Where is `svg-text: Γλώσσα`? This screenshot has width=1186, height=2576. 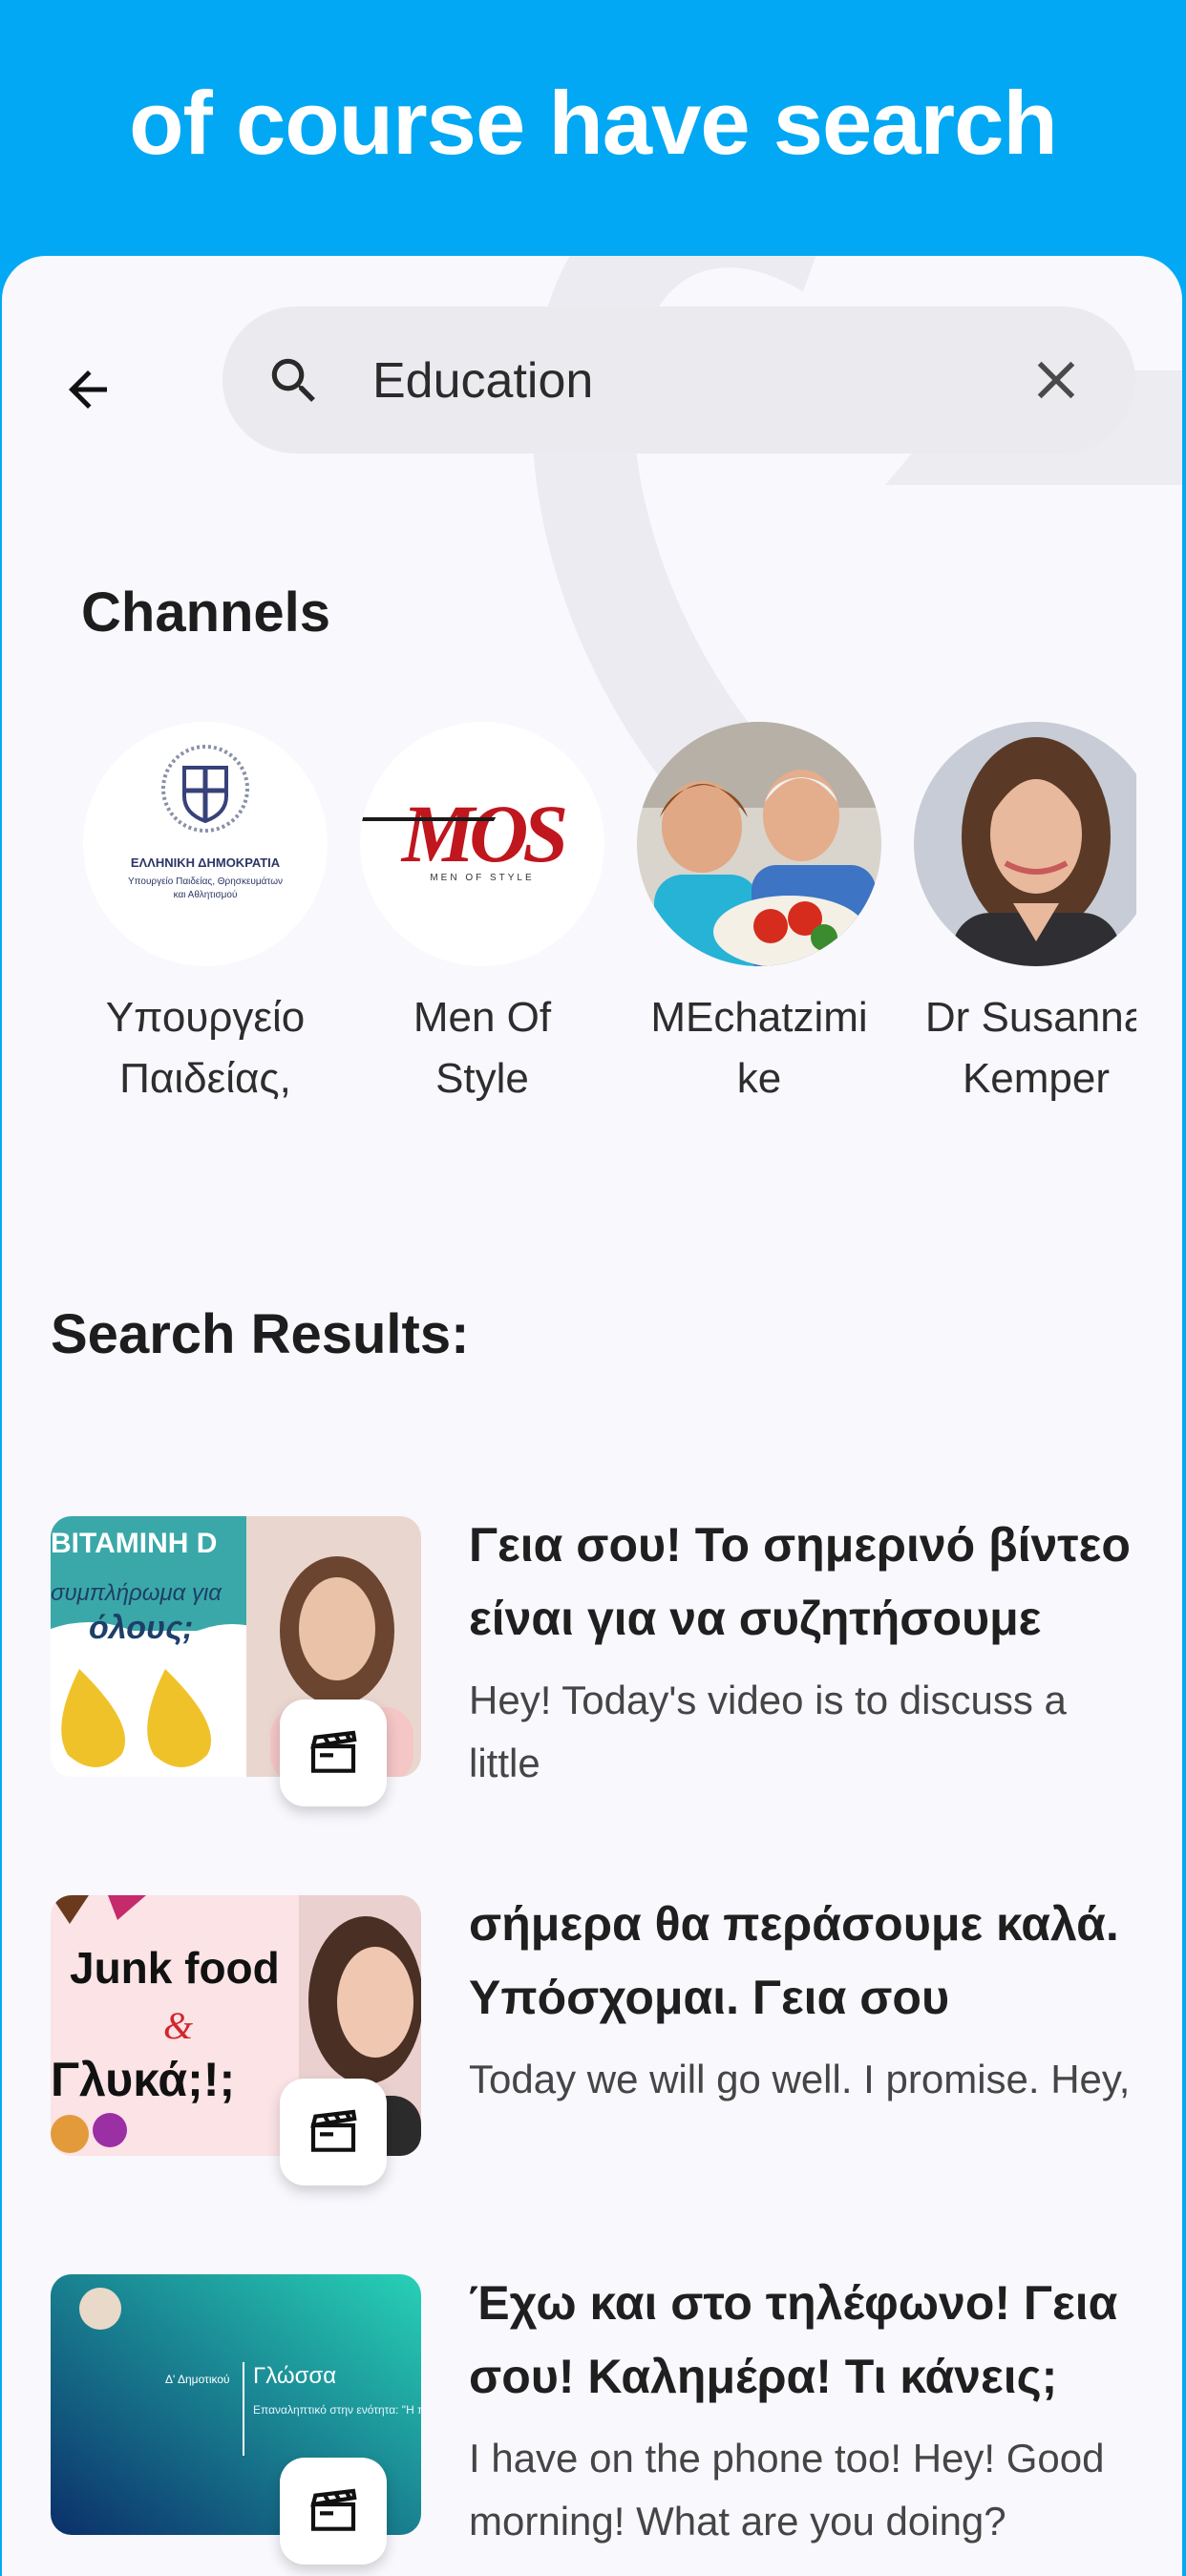
svg-text: Γλώσσα is located at coordinates (294, 2376).